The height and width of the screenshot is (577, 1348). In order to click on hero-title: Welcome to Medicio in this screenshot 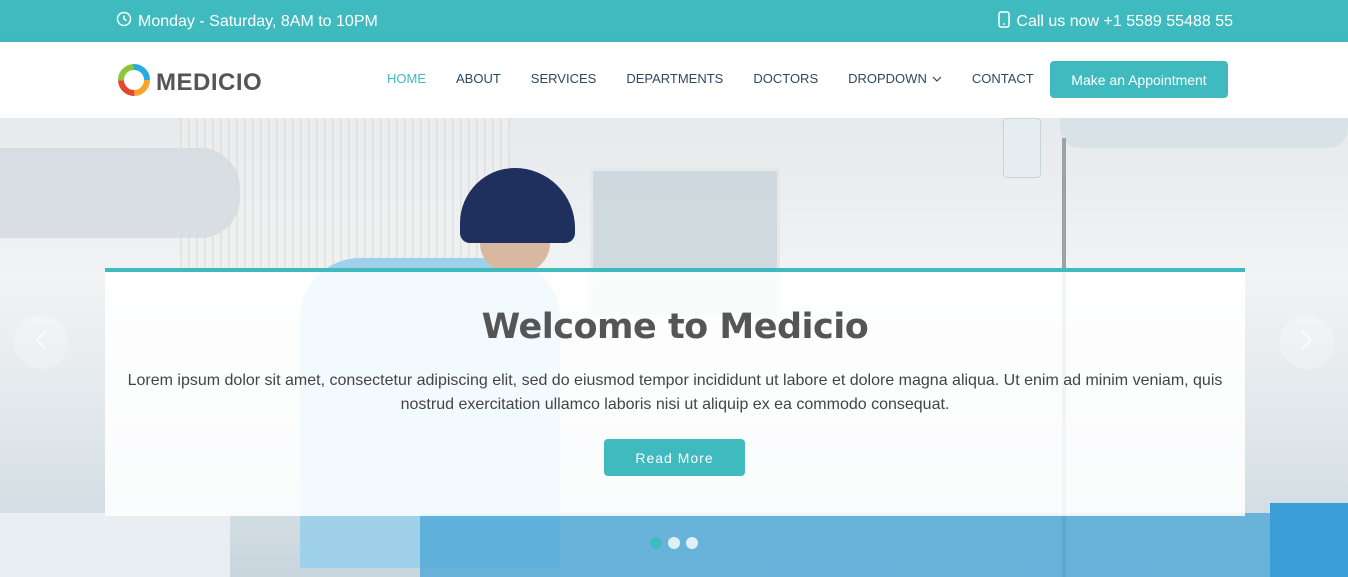, I will do `click(675, 327)`.